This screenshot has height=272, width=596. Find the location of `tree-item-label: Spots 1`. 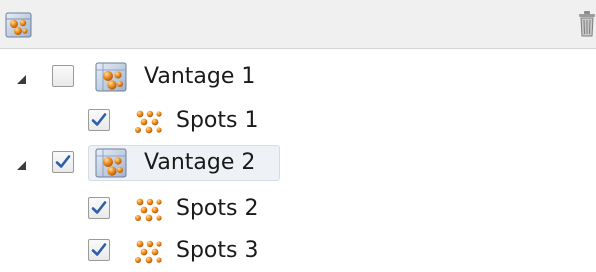

tree-item-label: Spots 1 is located at coordinates (217, 120).